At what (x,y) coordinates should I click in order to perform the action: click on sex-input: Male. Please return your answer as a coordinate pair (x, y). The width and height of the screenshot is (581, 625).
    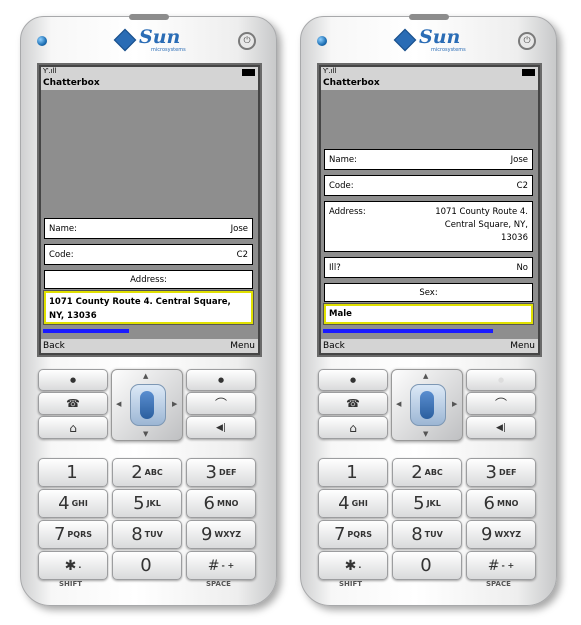
    Looking at the image, I should click on (428, 314).